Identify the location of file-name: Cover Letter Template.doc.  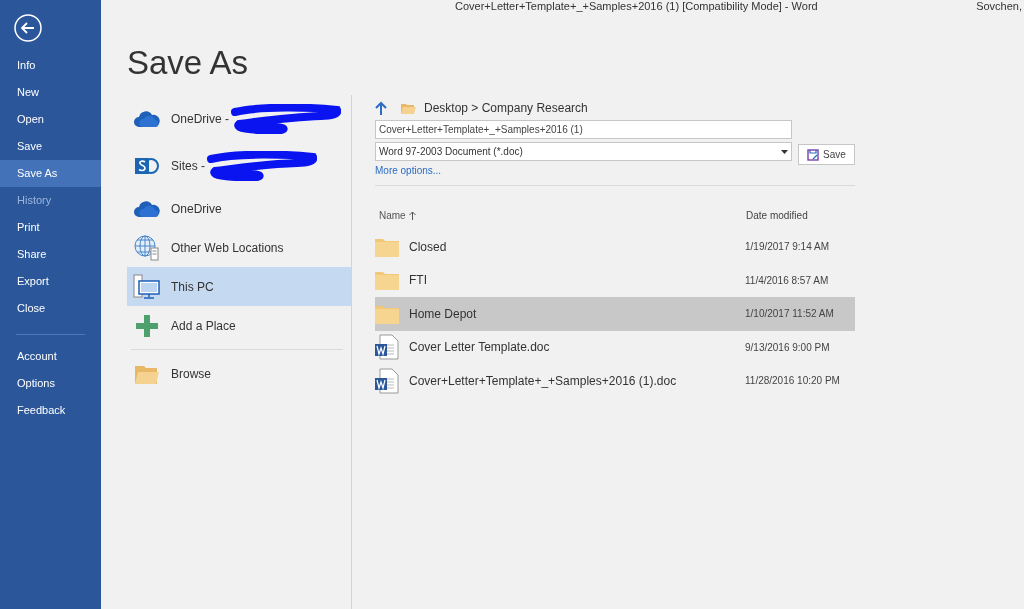
(480, 348).